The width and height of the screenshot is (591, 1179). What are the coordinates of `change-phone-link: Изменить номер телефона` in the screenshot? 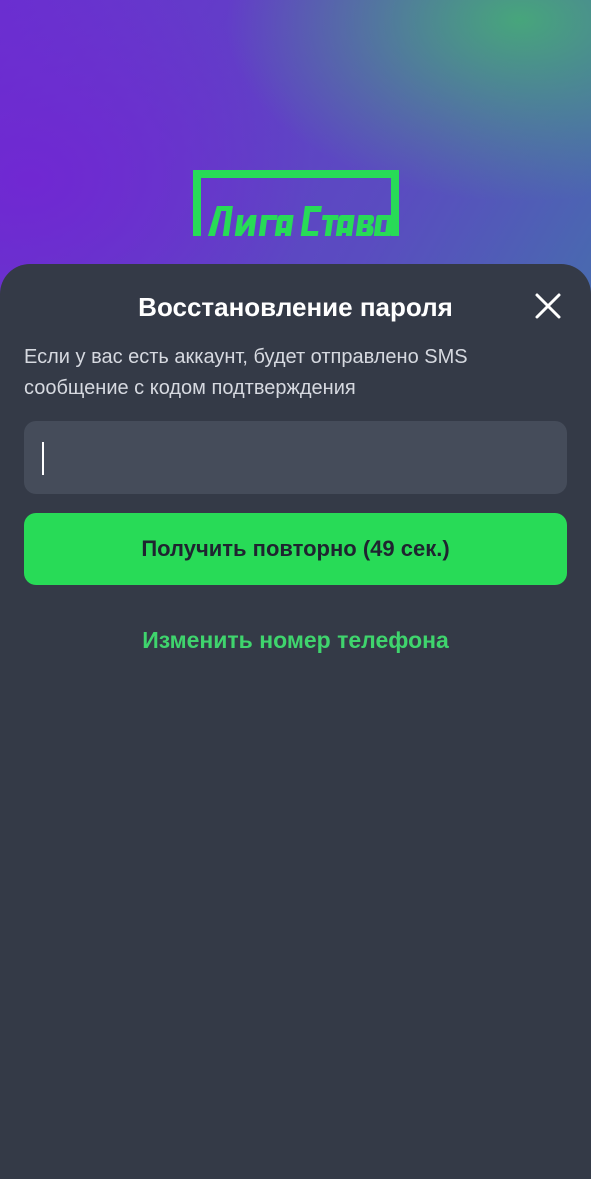 It's located at (295, 640).